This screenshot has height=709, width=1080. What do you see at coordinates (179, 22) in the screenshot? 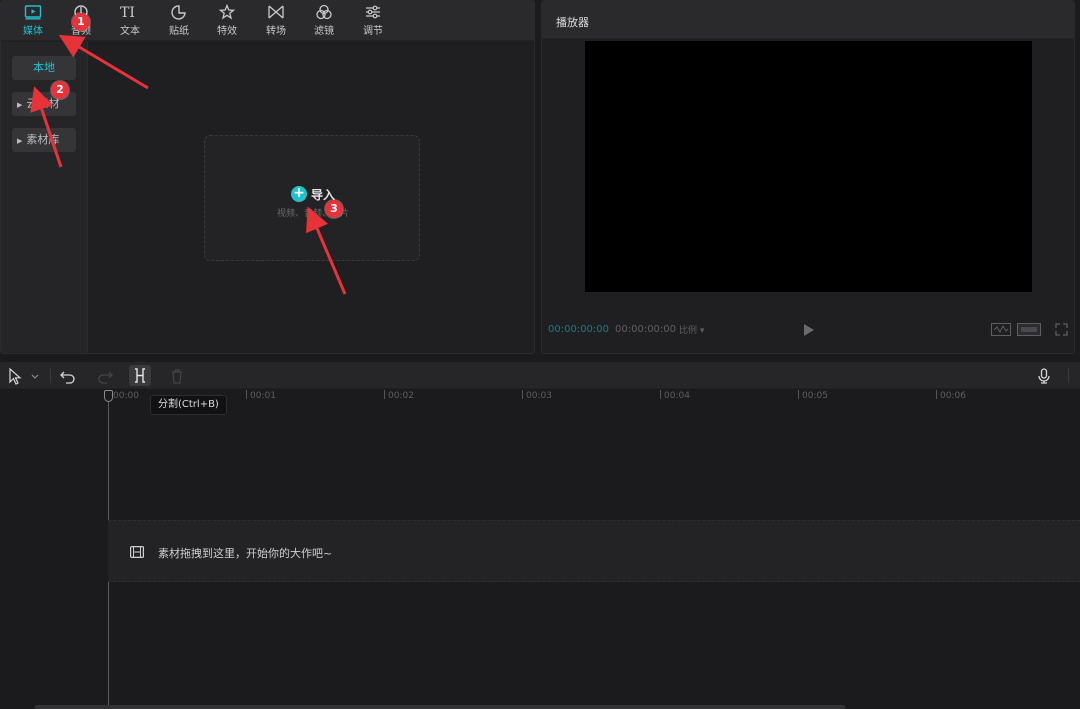
I see `tab-sticker: 贴纸` at bounding box center [179, 22].